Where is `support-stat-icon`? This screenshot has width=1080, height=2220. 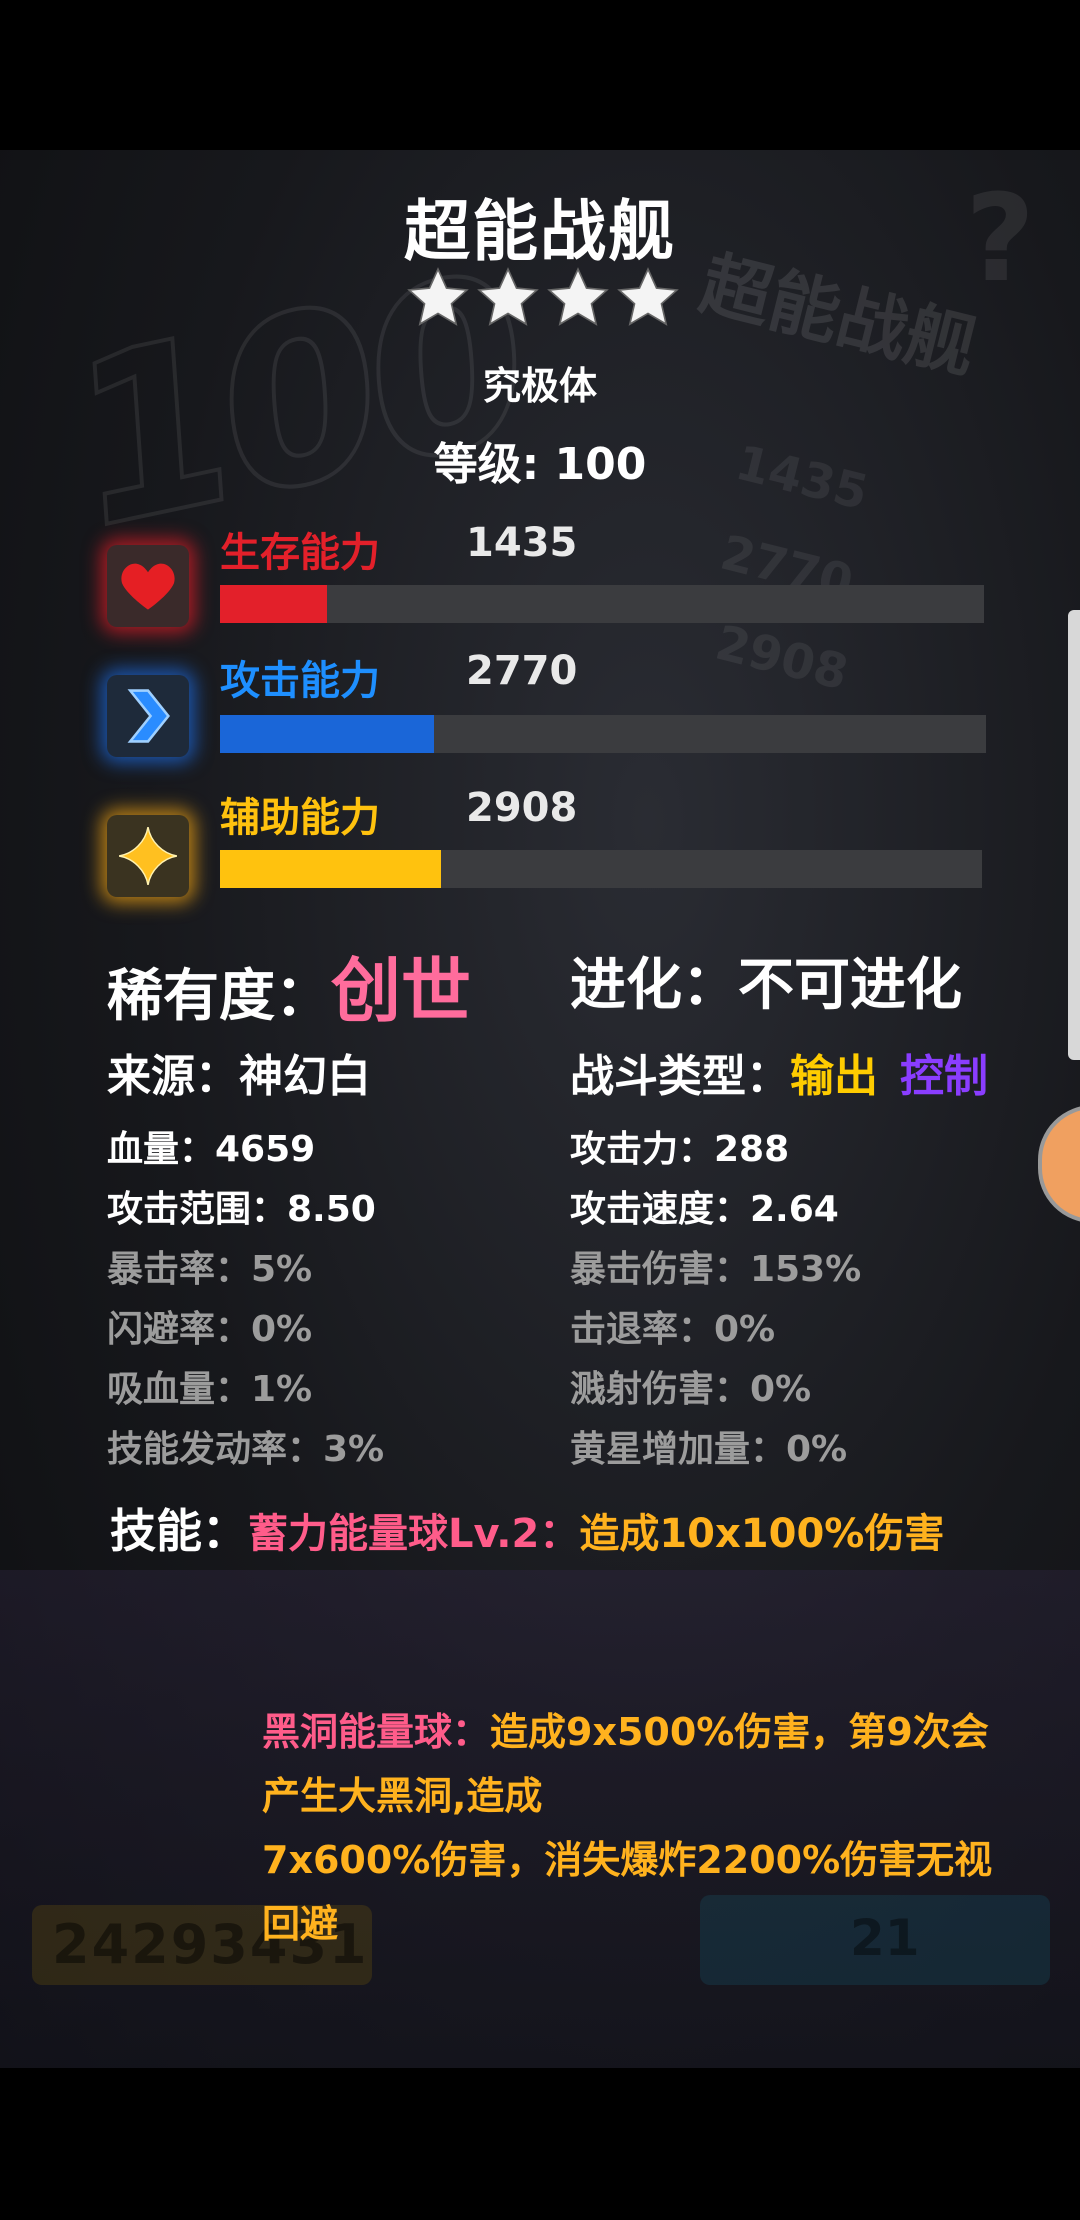
support-stat-icon is located at coordinates (148, 856).